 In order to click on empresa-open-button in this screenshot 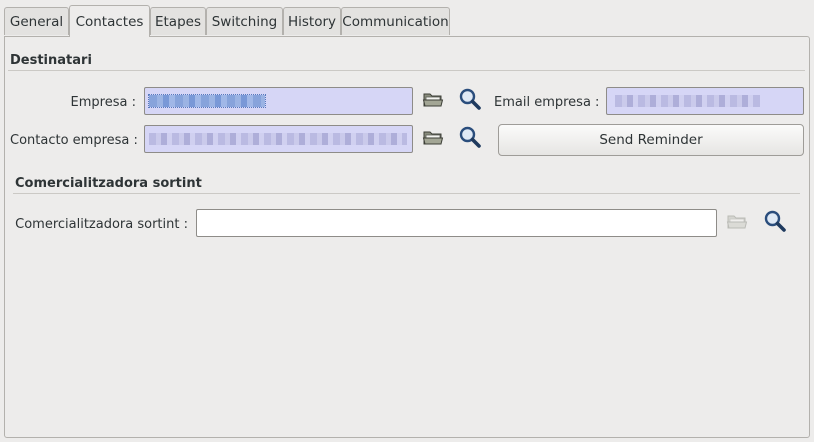, I will do `click(433, 101)`.